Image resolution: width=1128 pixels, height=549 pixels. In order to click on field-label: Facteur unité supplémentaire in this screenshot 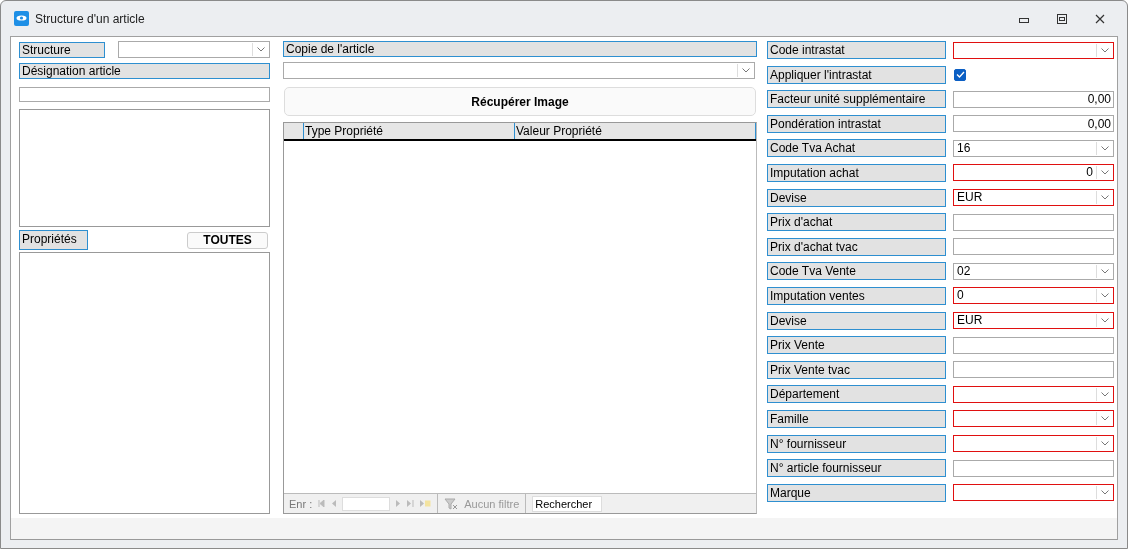, I will do `click(856, 99)`.